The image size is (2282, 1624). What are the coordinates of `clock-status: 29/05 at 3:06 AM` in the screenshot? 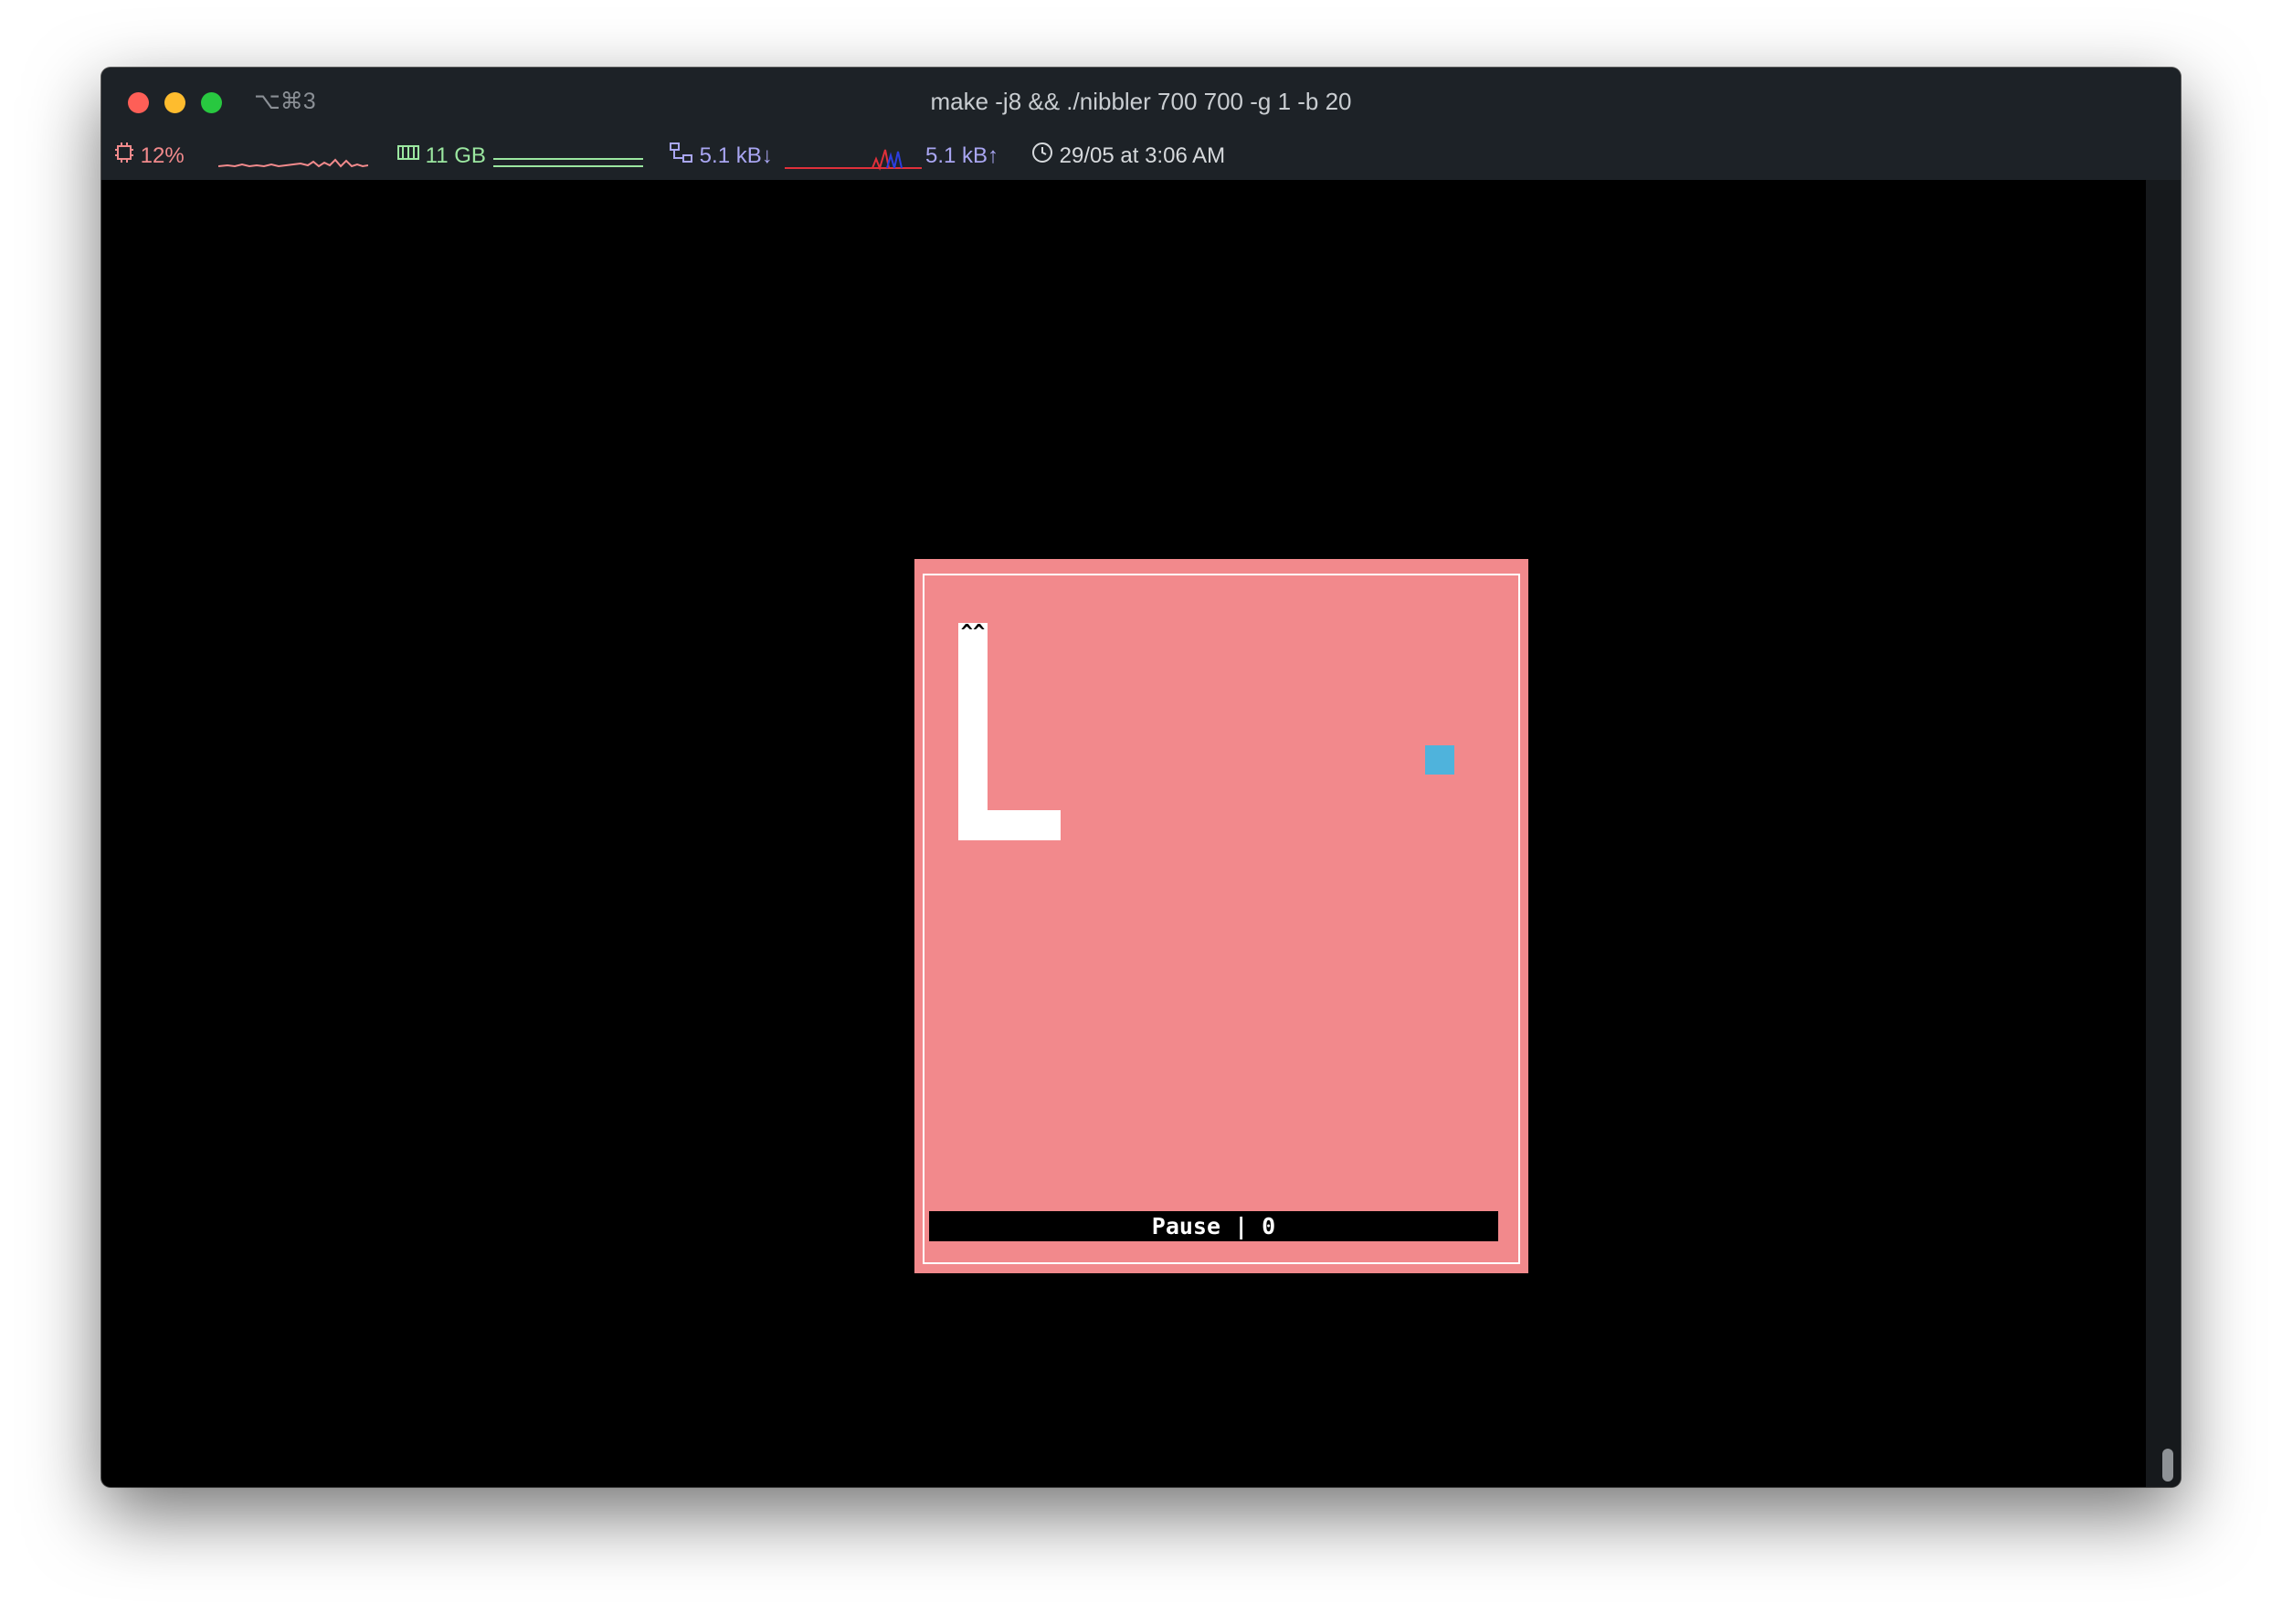 It's located at (1128, 156).